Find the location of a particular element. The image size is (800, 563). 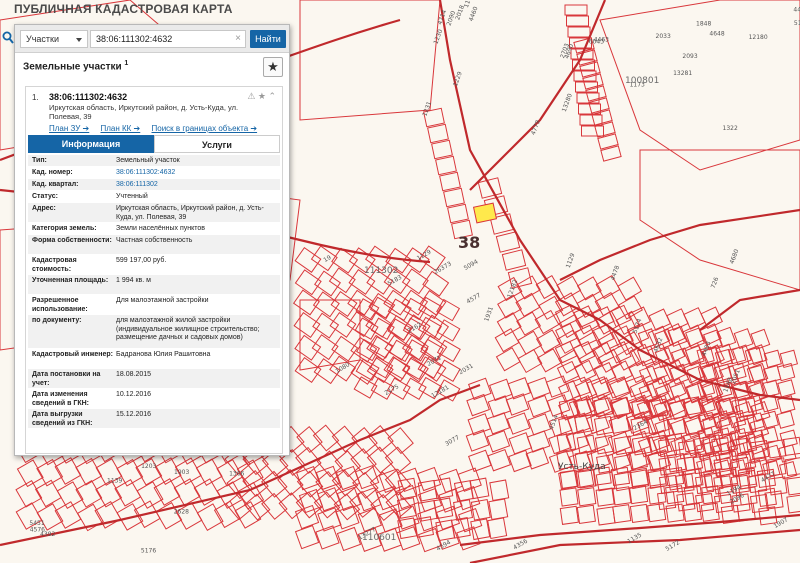

result-cadastral-number: 38:06:111302:4632 is located at coordinates (88, 97).